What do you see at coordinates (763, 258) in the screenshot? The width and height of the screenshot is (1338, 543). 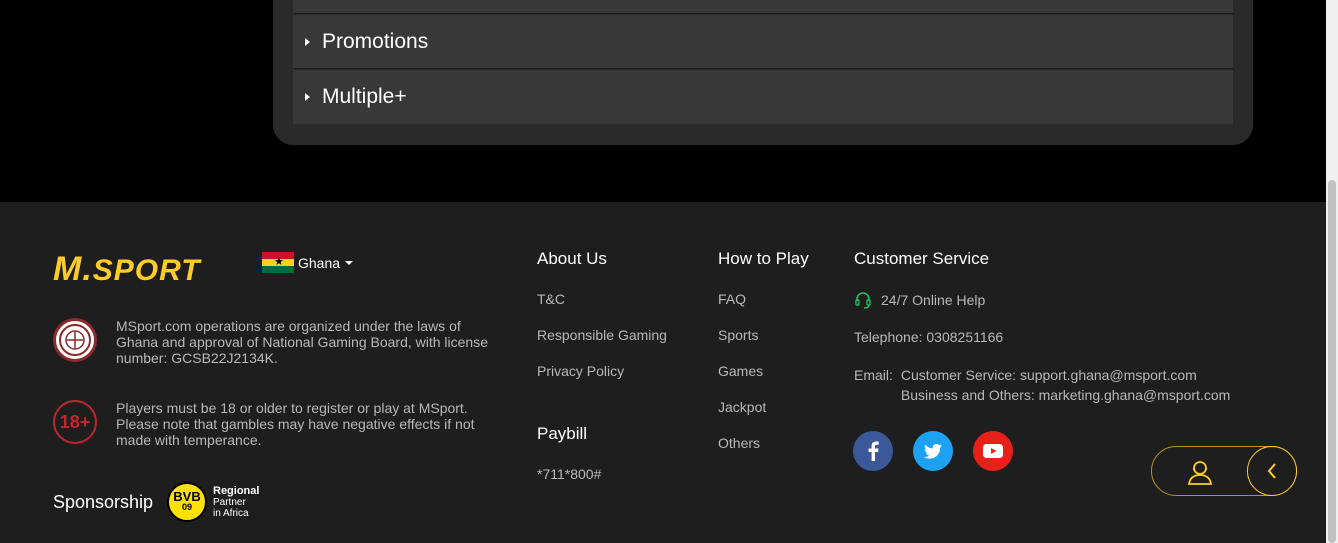 I see `how-to-play-title: How to Play` at bounding box center [763, 258].